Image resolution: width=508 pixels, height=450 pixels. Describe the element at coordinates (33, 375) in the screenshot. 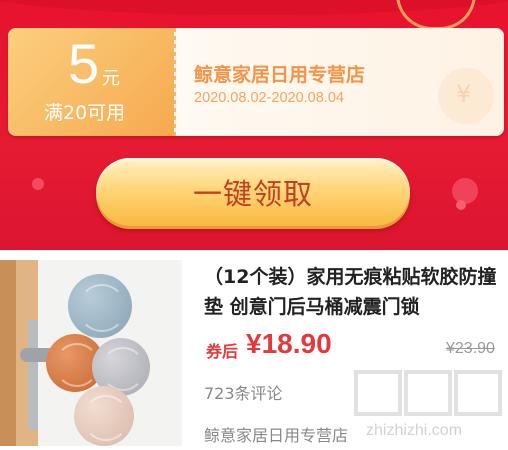

I see `door-lock-plate` at that location.